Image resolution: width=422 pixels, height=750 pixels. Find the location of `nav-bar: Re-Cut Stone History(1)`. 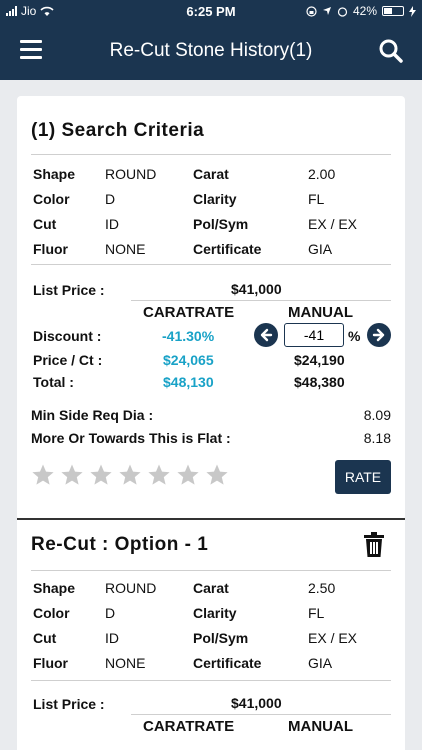

nav-bar: Re-Cut Stone History(1) is located at coordinates (211, 51).